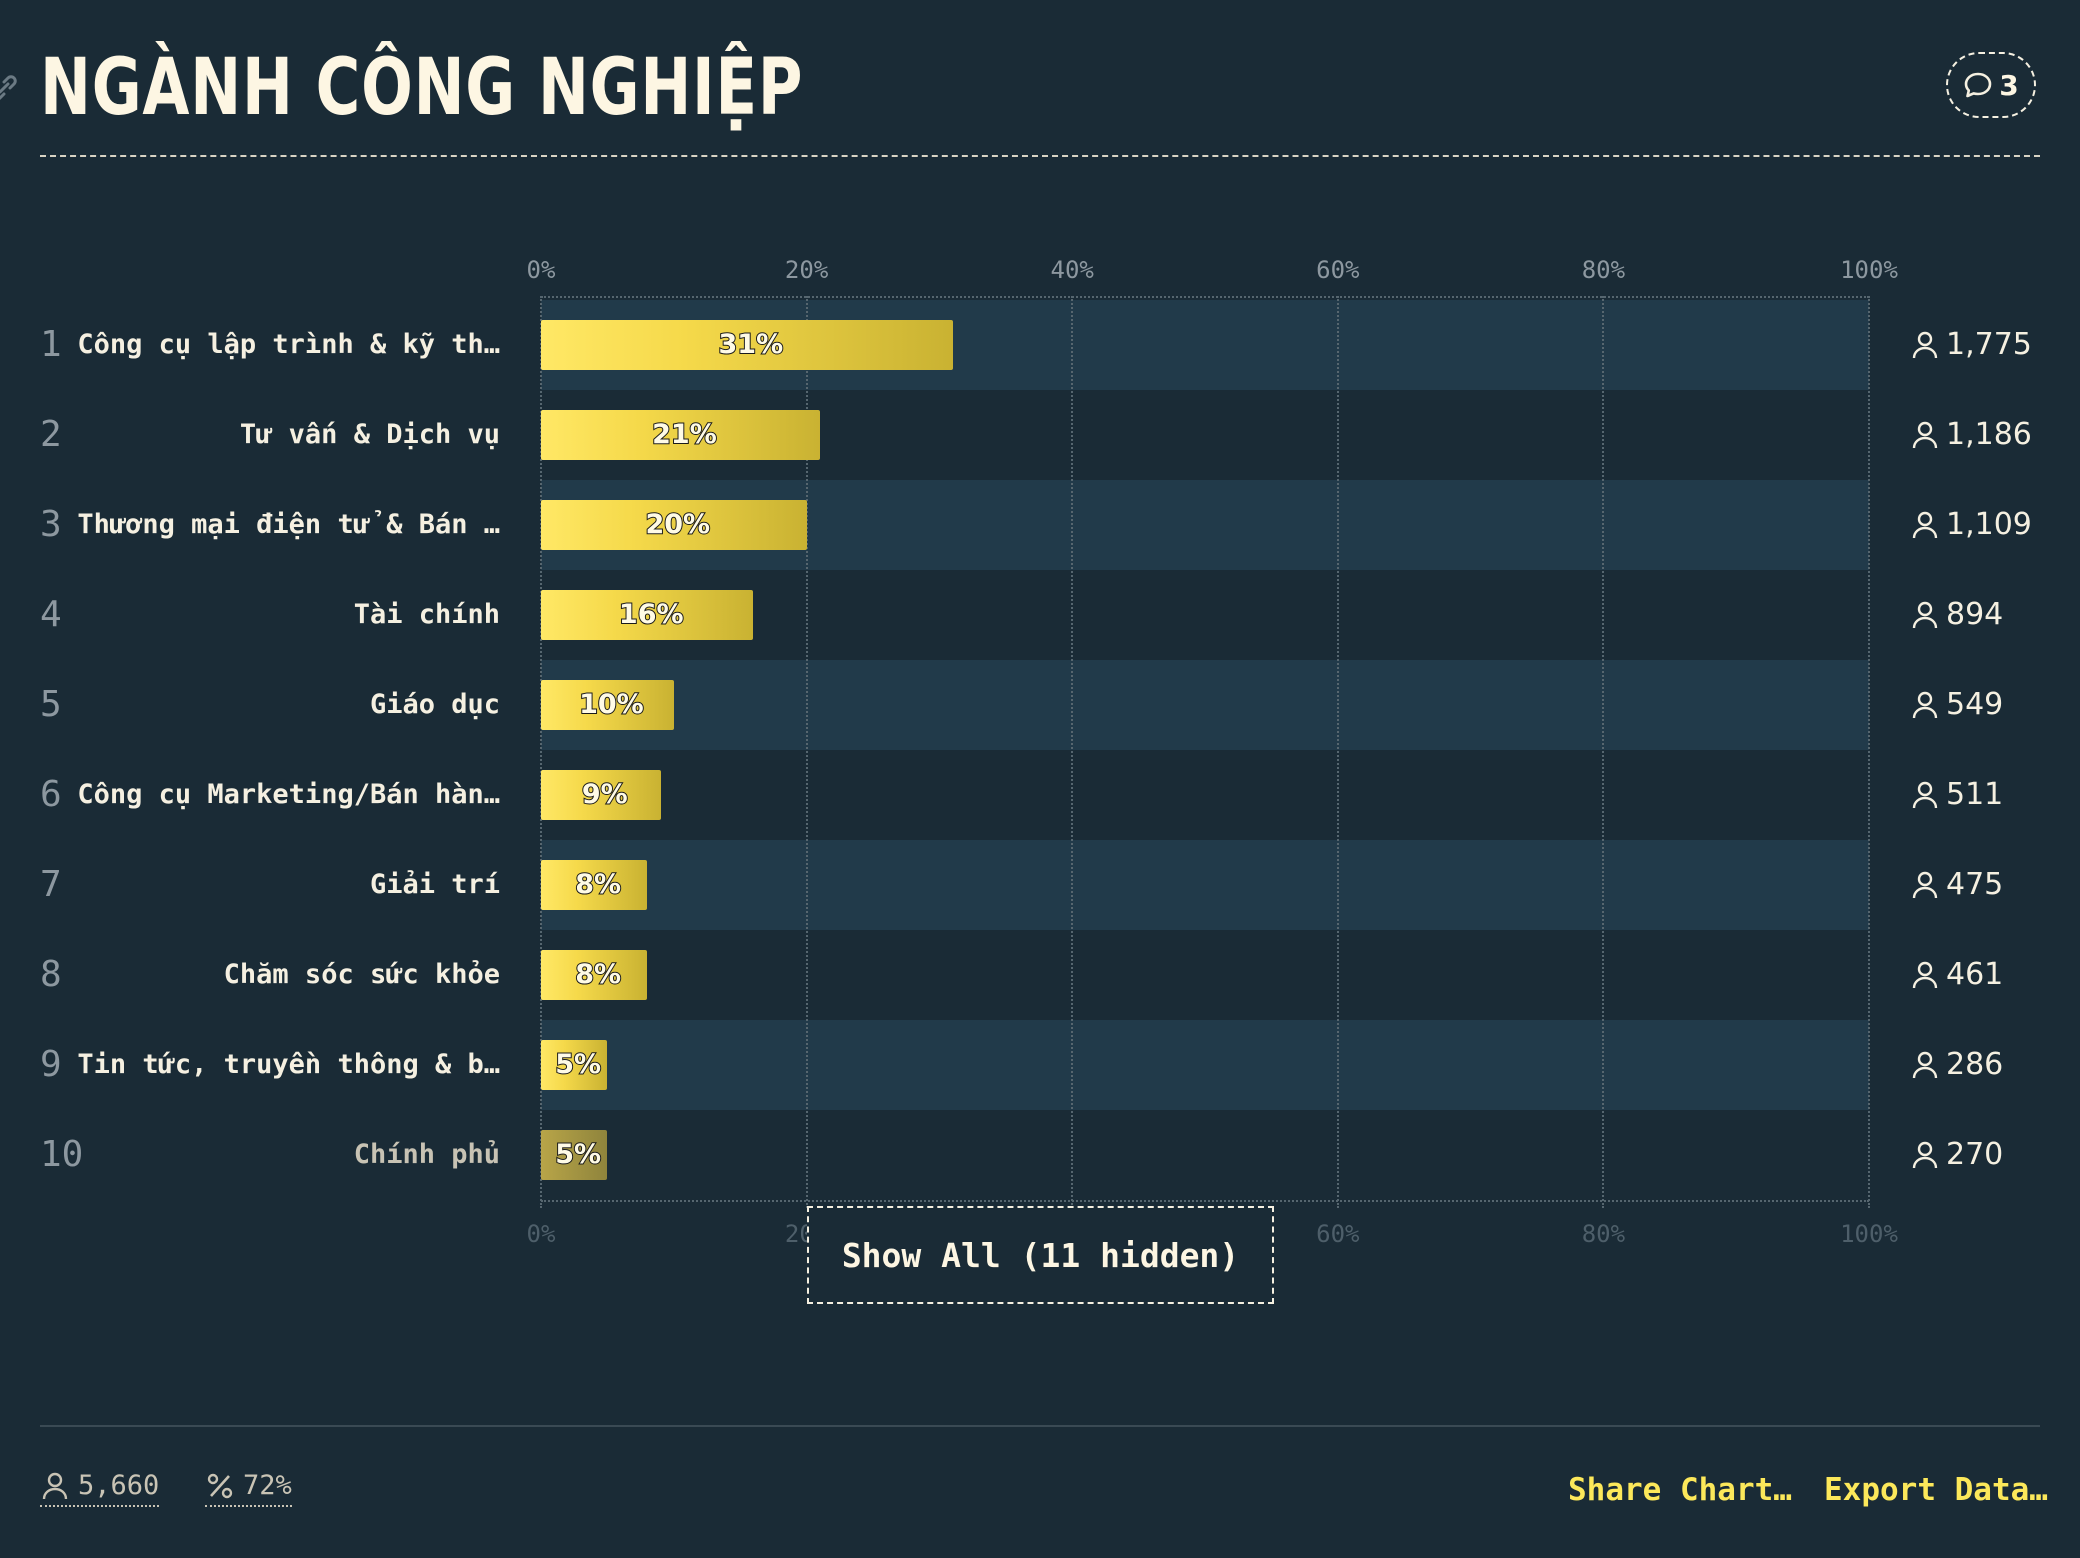  I want to click on x-tick-label-top: 60%, so click(1338, 270).